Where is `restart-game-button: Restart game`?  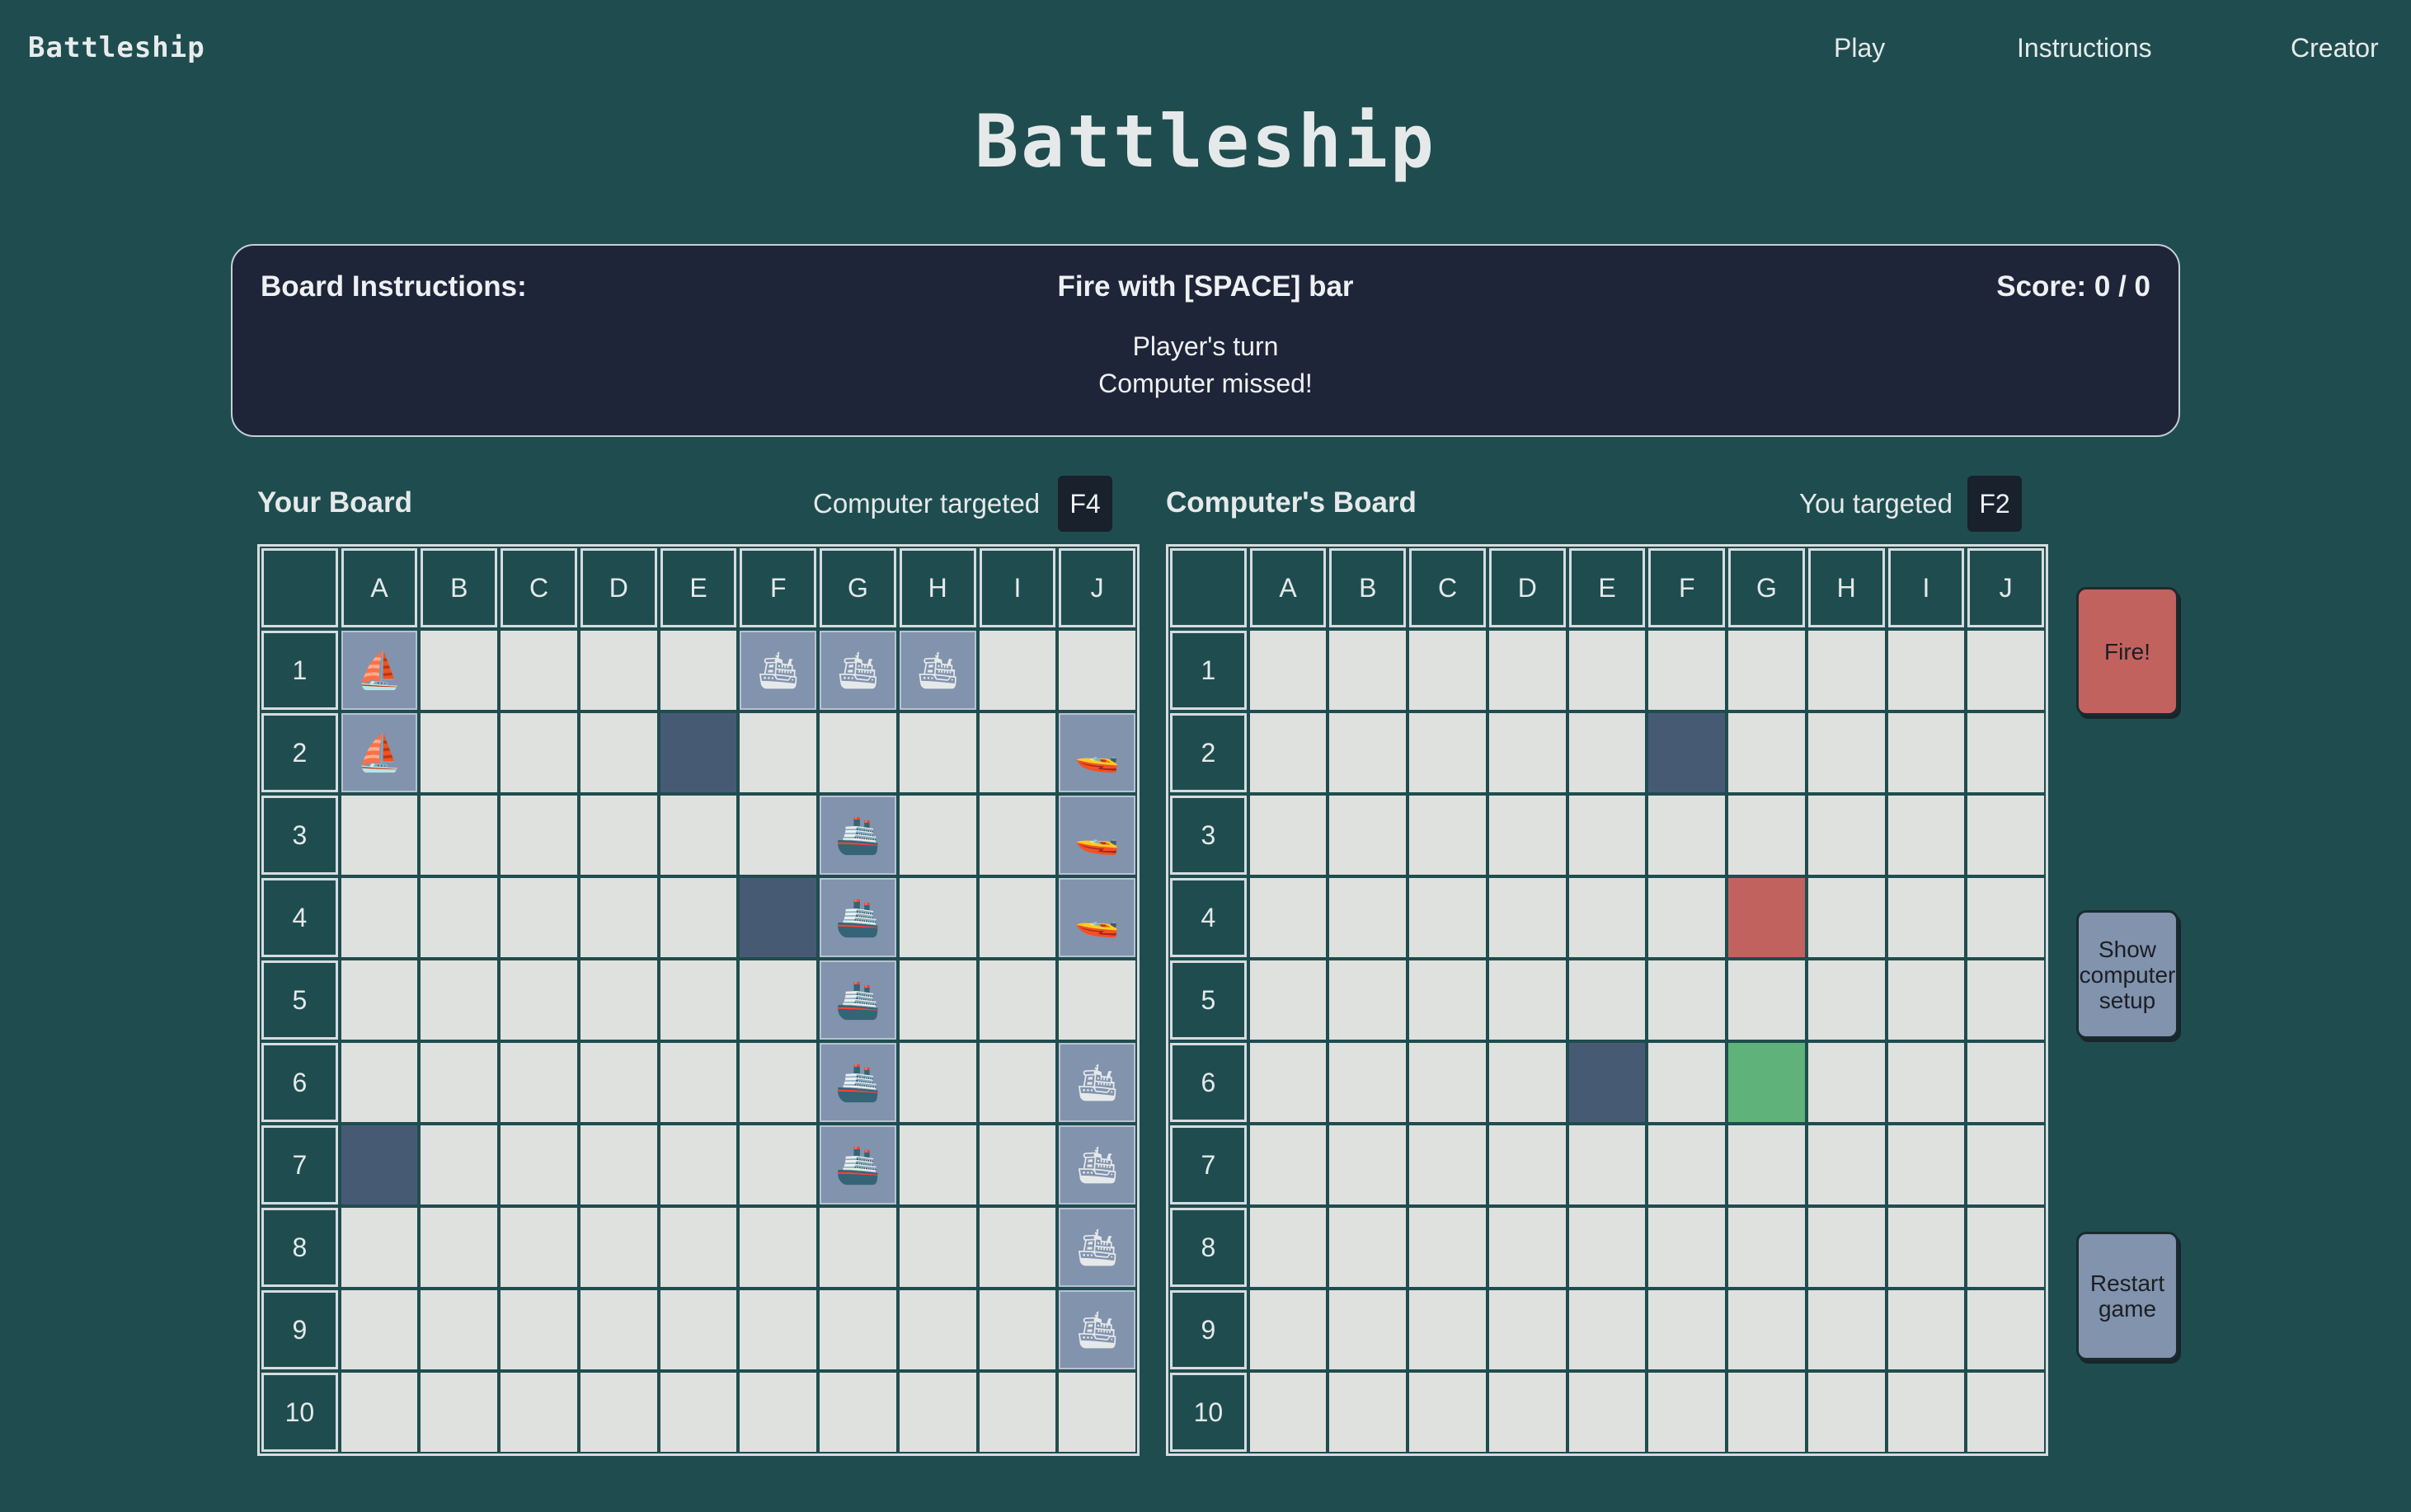
restart-game-button: Restart game is located at coordinates (2127, 1296).